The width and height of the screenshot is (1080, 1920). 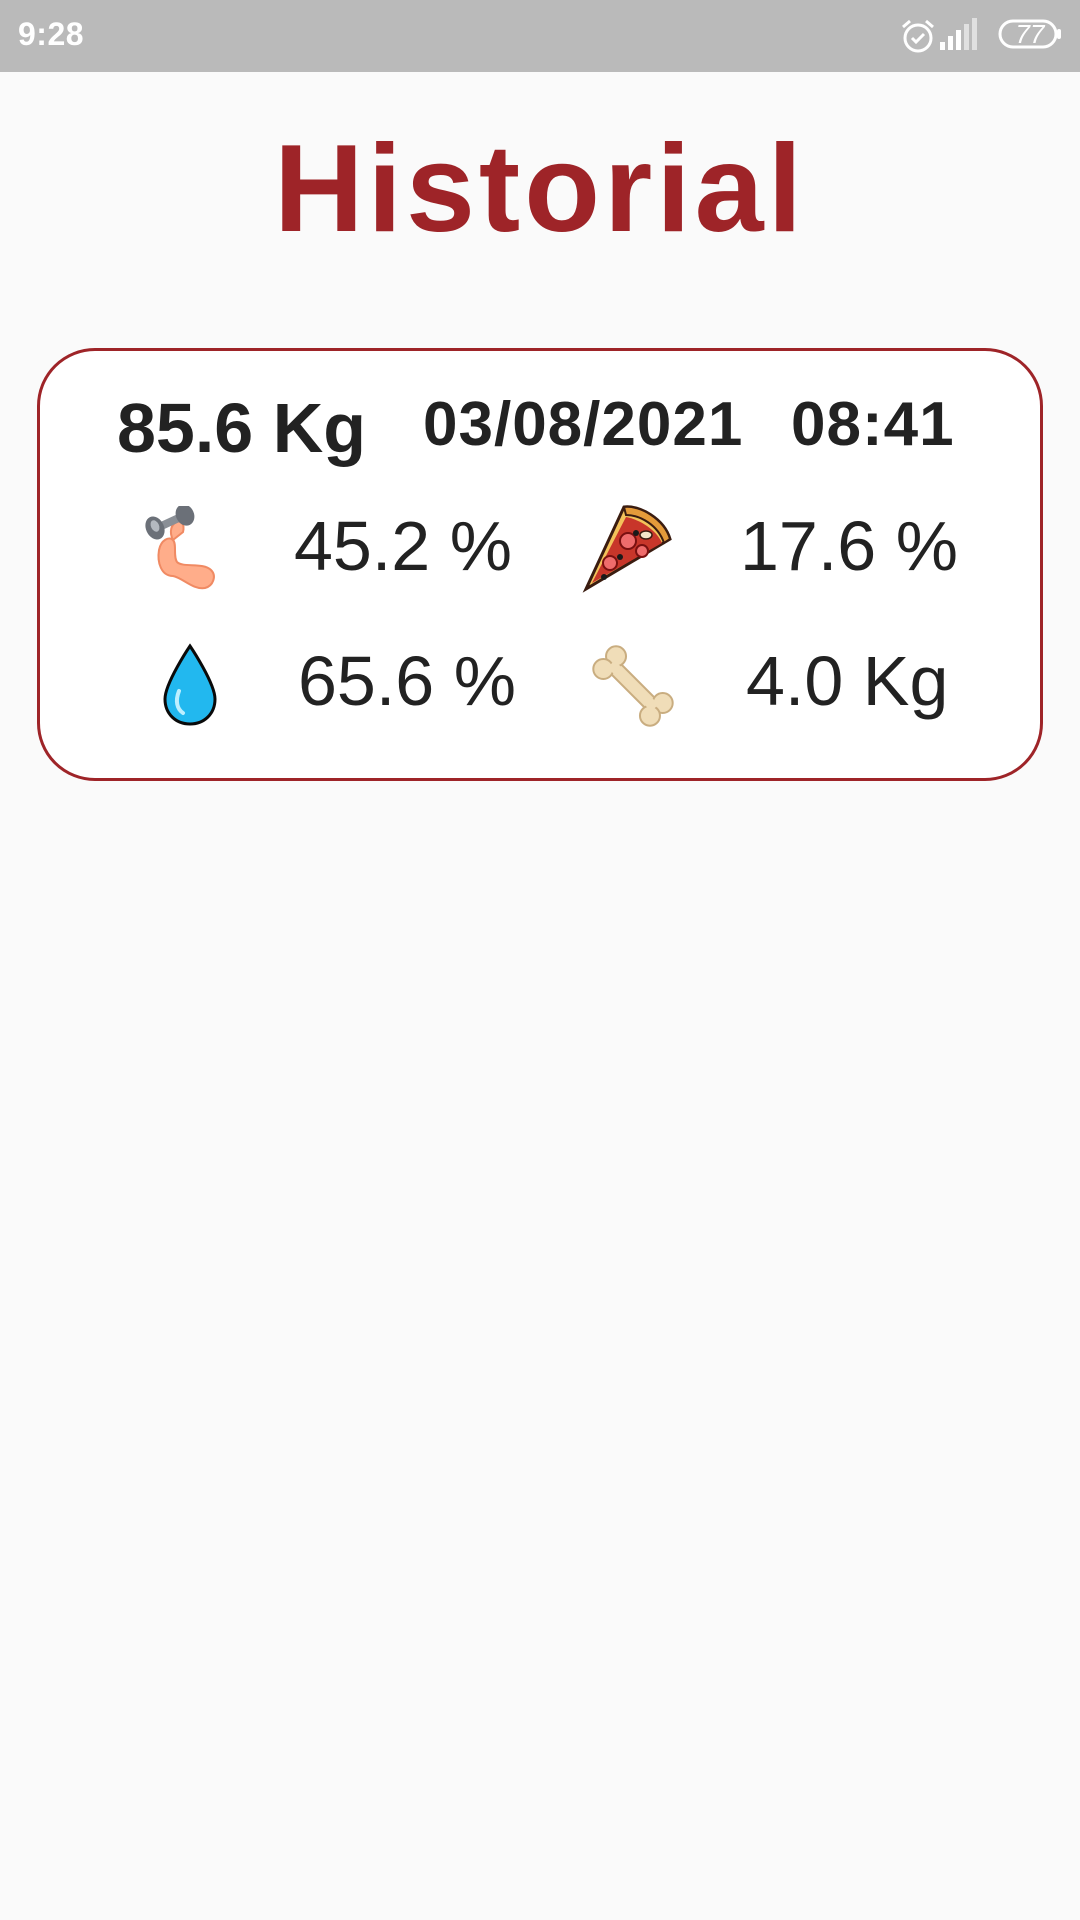 I want to click on fat-value: 17.6 %, so click(x=849, y=546).